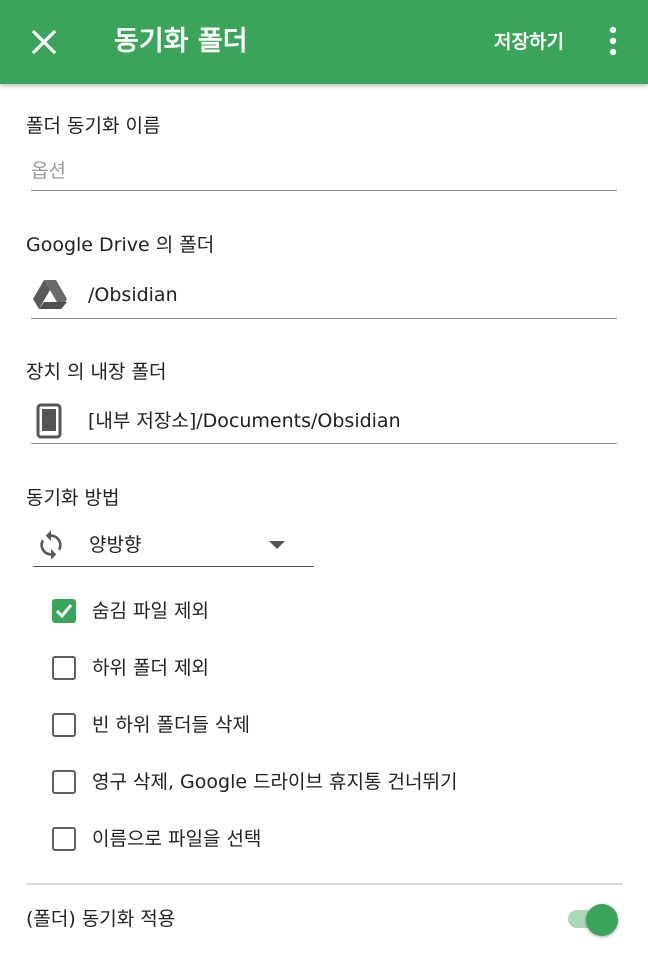 This screenshot has height=954, width=648. Describe the element at coordinates (50, 294) in the screenshot. I see `google-drive-icon` at that location.